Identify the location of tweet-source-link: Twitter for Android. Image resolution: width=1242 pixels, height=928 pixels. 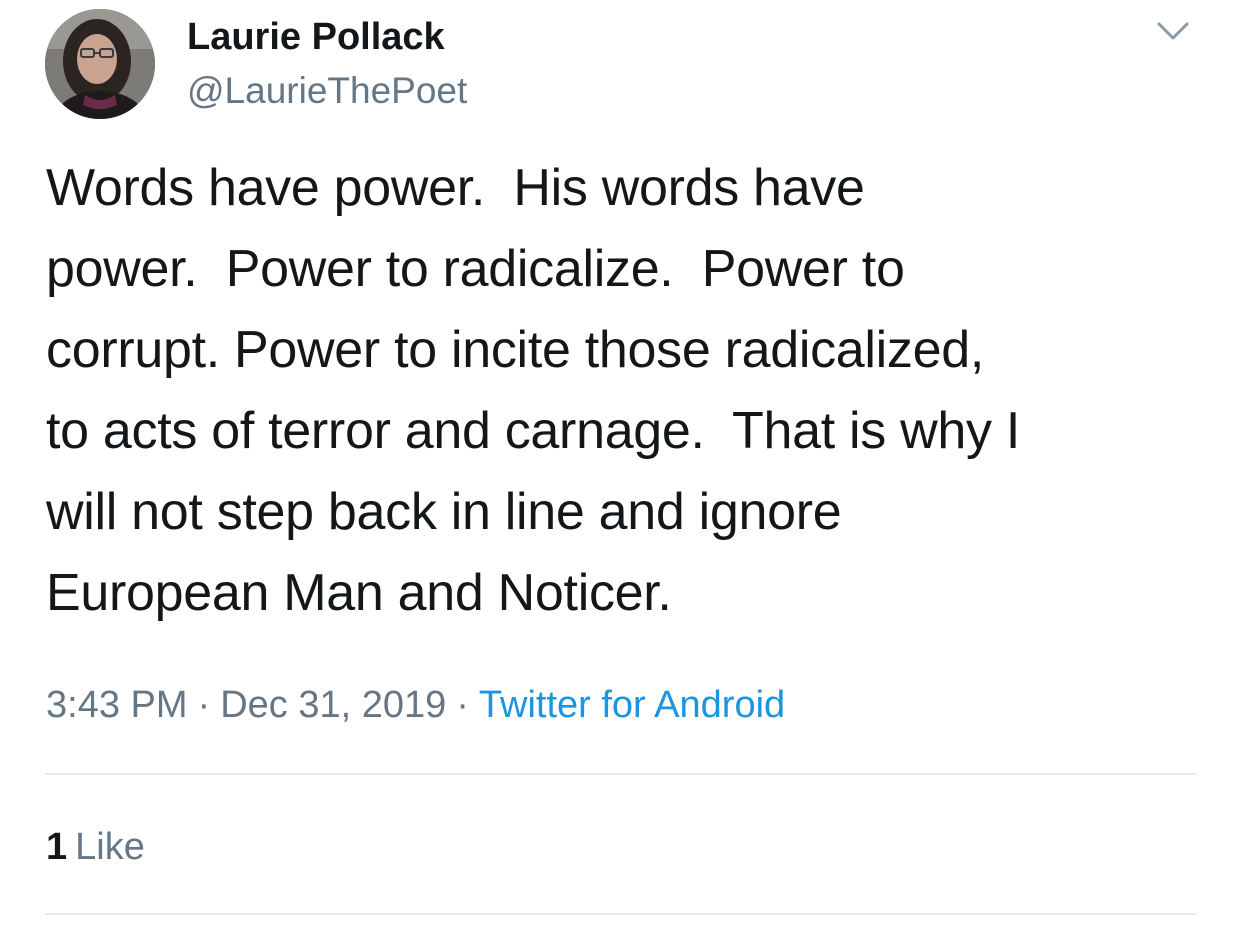
(632, 705).